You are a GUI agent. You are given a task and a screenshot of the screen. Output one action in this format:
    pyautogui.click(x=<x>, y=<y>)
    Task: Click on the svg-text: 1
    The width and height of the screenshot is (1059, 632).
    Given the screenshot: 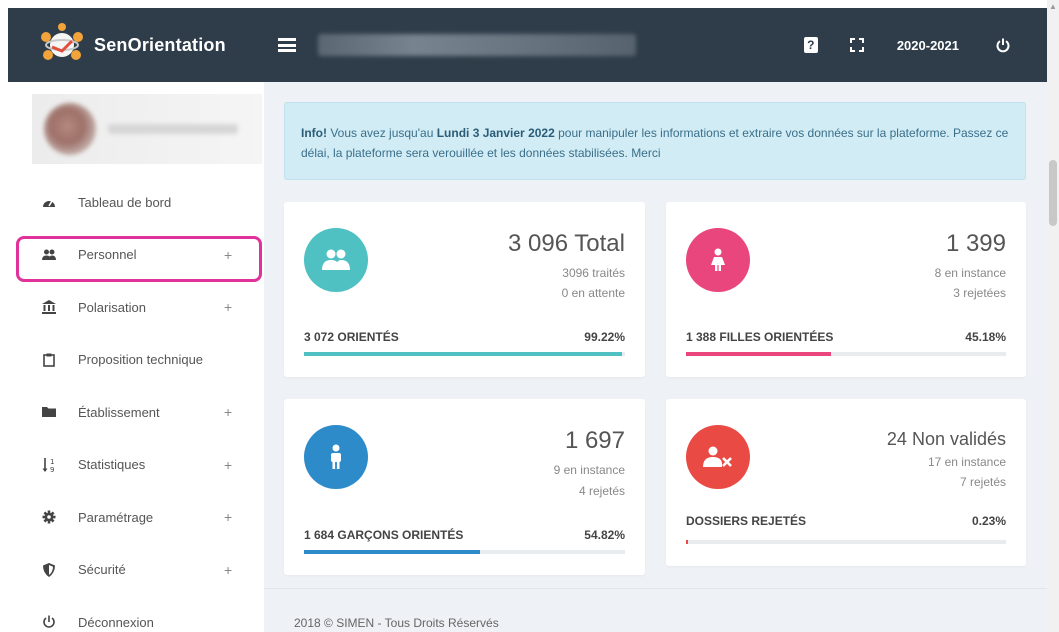 What is the action you would take?
    pyautogui.click(x=52, y=462)
    